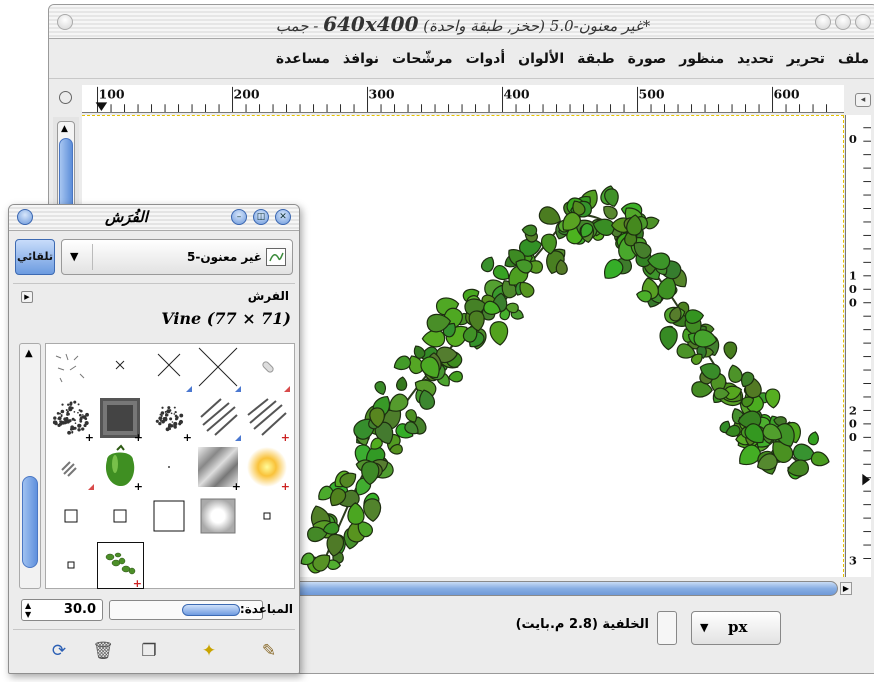  I want to click on duplicate-icon: ❐, so click(149, 651).